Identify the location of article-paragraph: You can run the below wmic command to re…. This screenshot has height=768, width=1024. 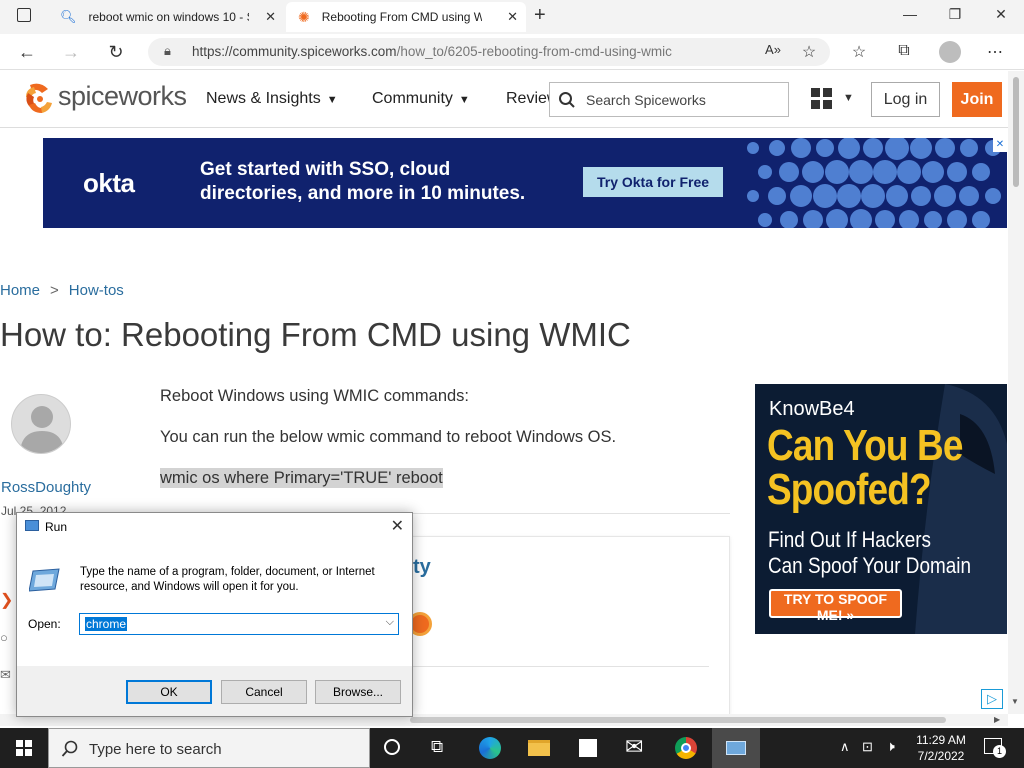
(388, 437).